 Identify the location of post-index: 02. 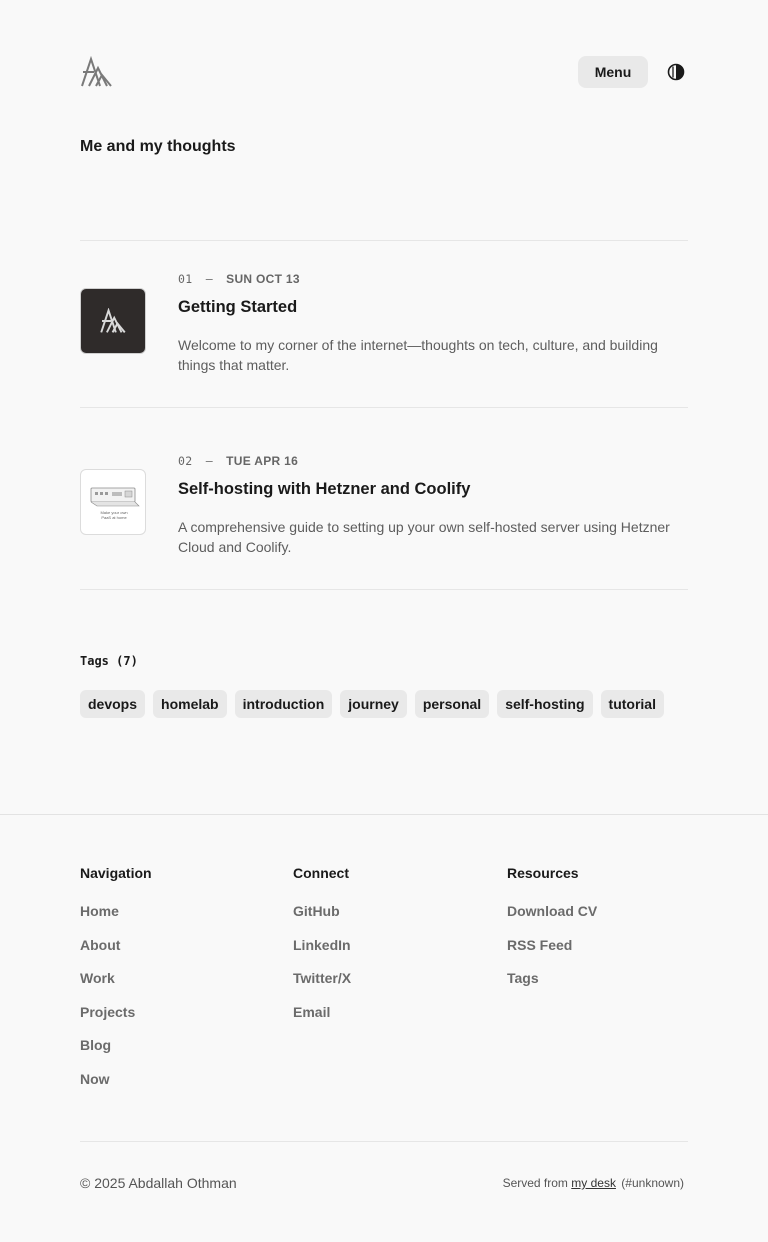
(185, 461).